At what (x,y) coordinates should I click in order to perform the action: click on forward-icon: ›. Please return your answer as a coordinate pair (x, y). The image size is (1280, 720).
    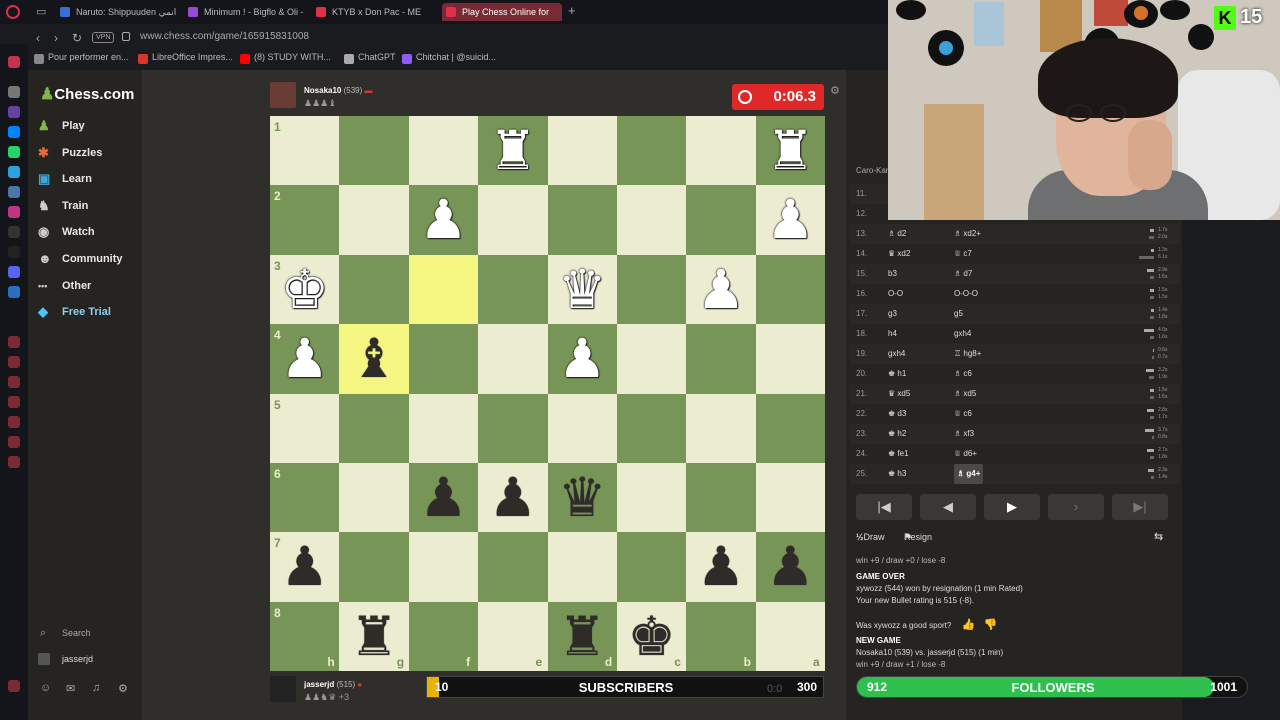
    Looking at the image, I should click on (56, 38).